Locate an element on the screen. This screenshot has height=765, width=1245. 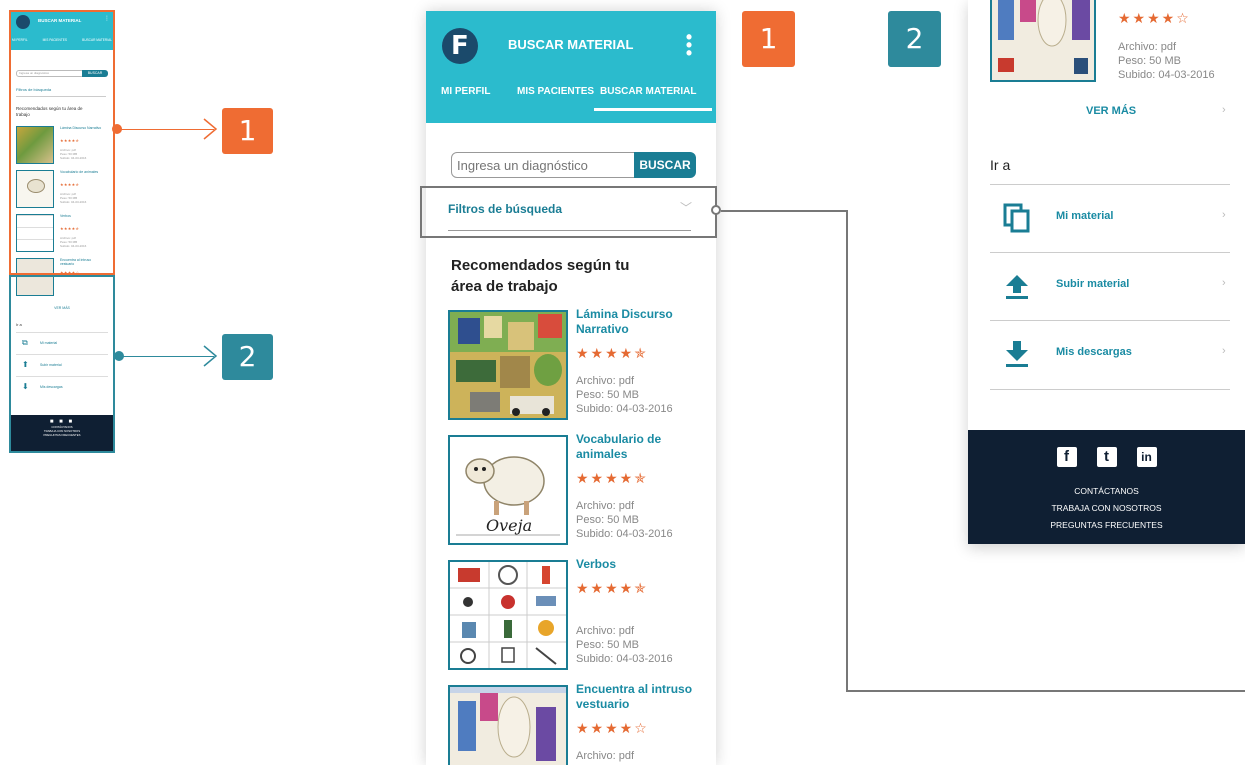
section-badge-1: 1 is located at coordinates (768, 39).